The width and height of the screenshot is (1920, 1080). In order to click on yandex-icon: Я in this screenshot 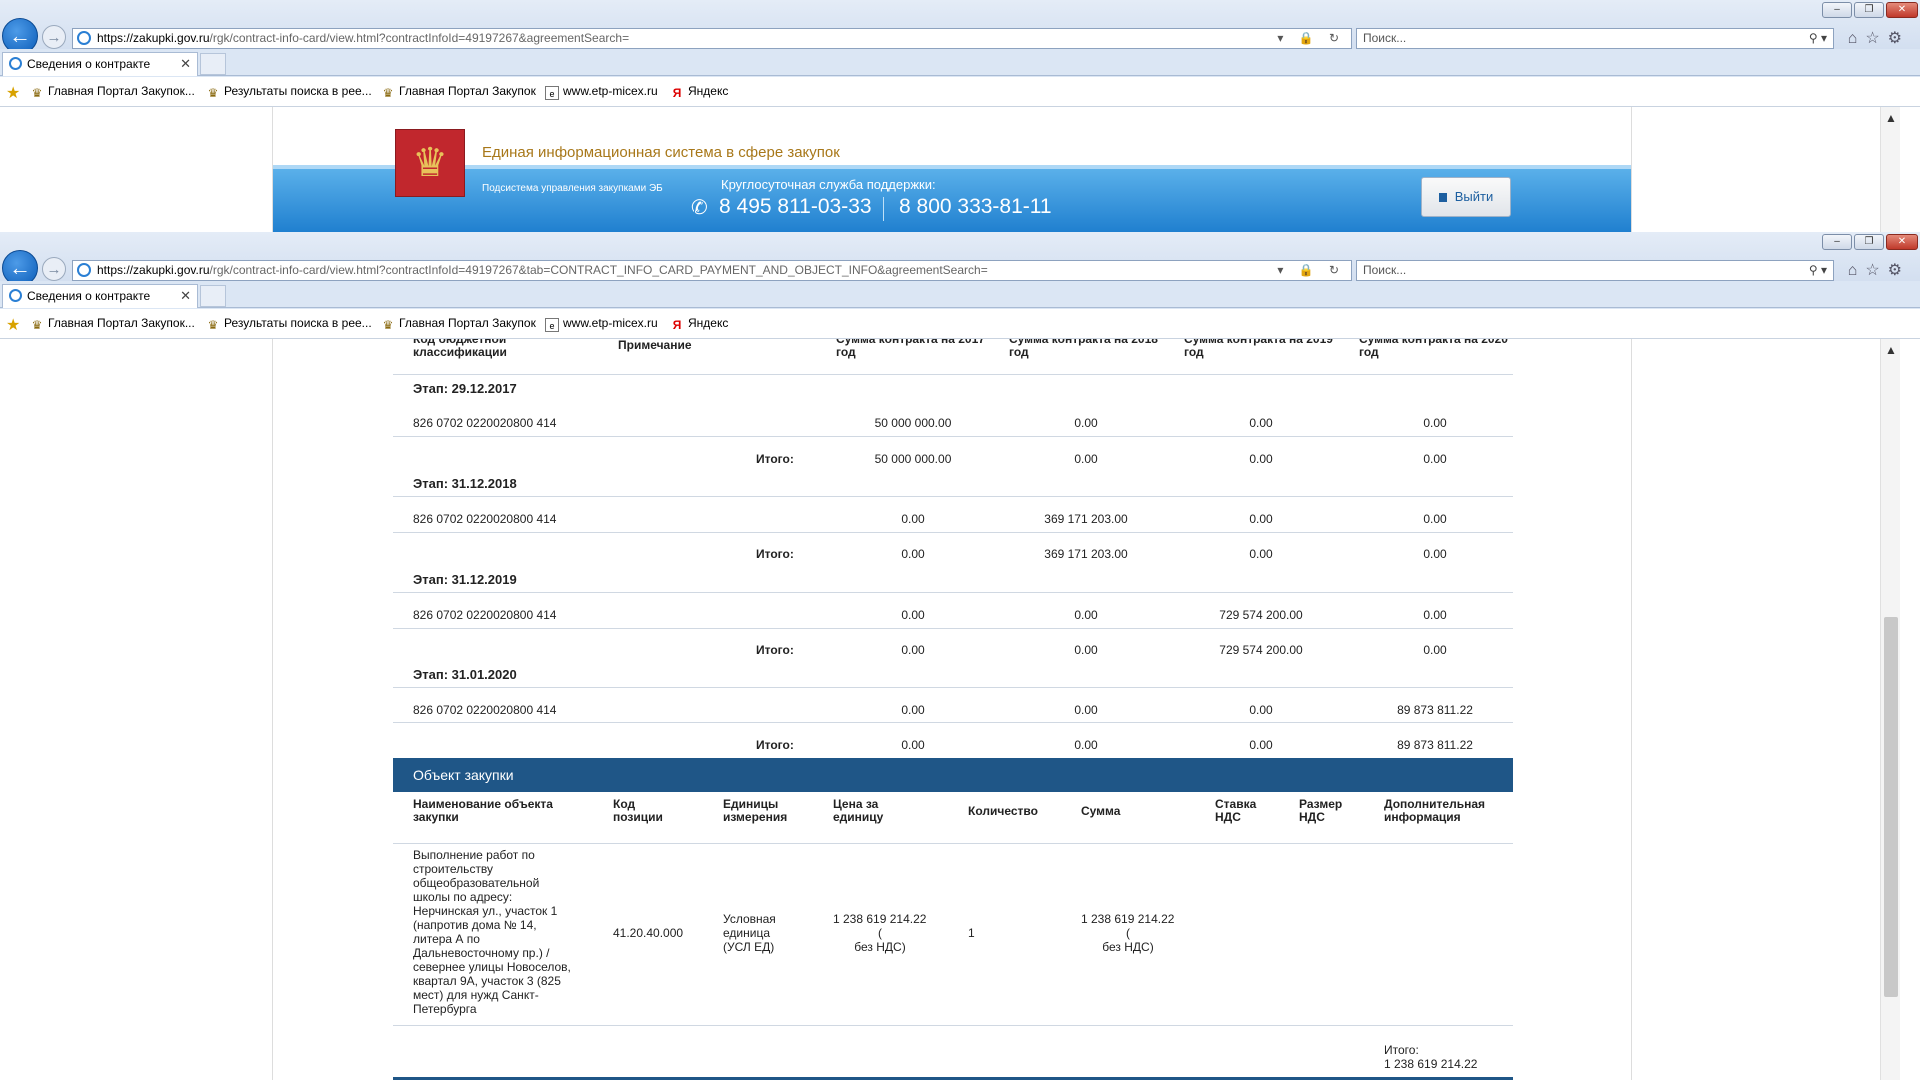, I will do `click(677, 93)`.